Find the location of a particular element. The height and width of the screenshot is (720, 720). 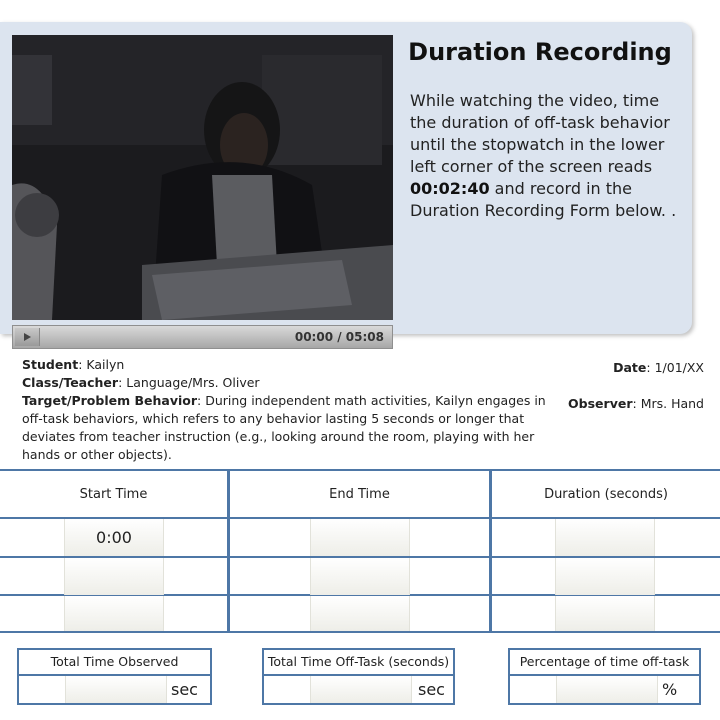

total-offtask-unit: sec is located at coordinates (431, 689).